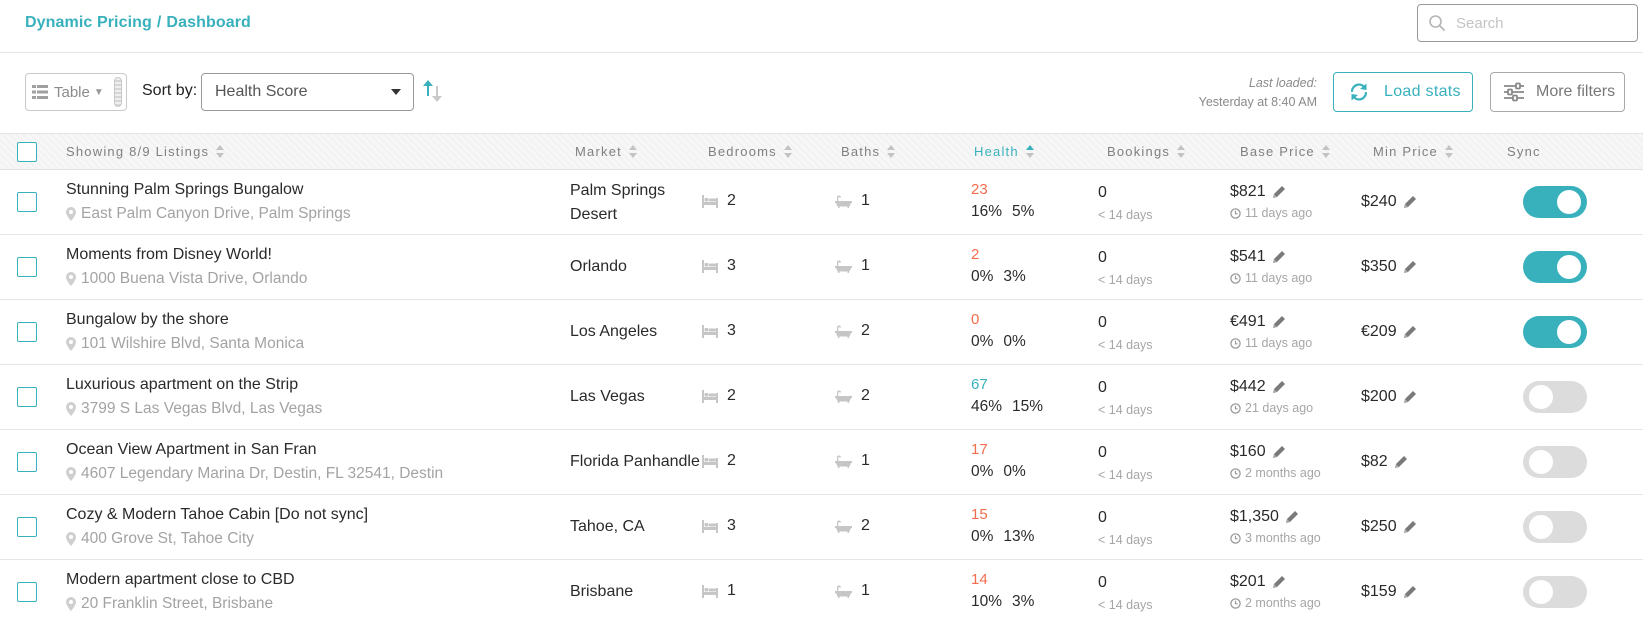 The image size is (1643, 623). What do you see at coordinates (868, 151) in the screenshot?
I see `column-header-baths: Baths` at bounding box center [868, 151].